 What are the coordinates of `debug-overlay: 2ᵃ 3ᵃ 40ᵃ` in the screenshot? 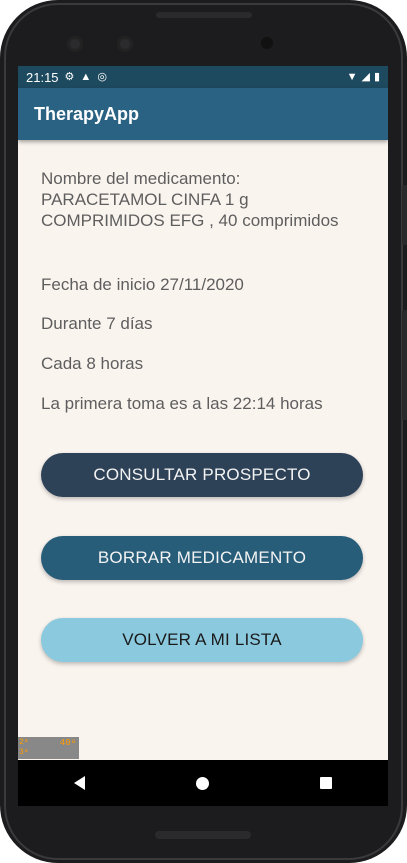 It's located at (48, 748).